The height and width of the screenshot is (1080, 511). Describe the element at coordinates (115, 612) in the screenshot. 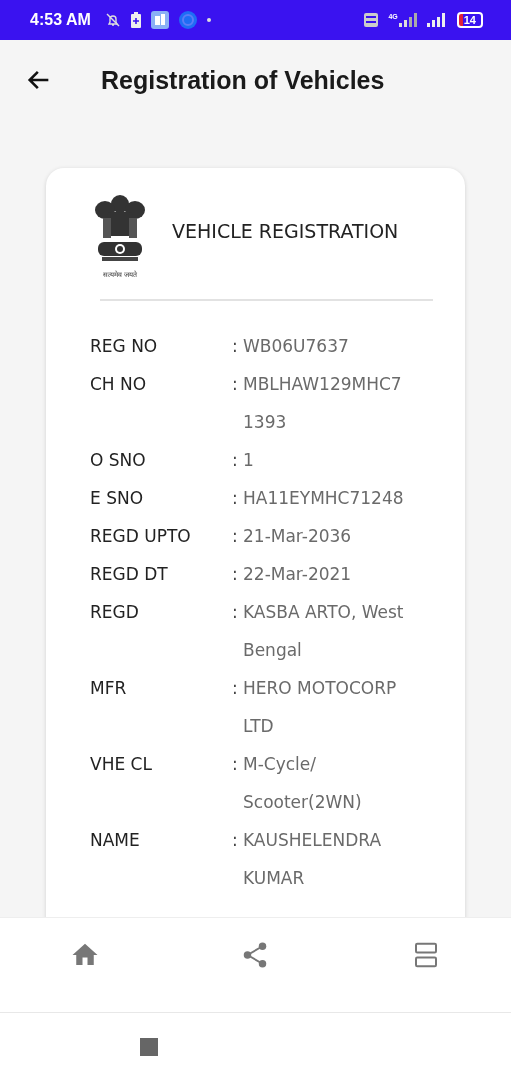

I see `field-label: REGD` at that location.